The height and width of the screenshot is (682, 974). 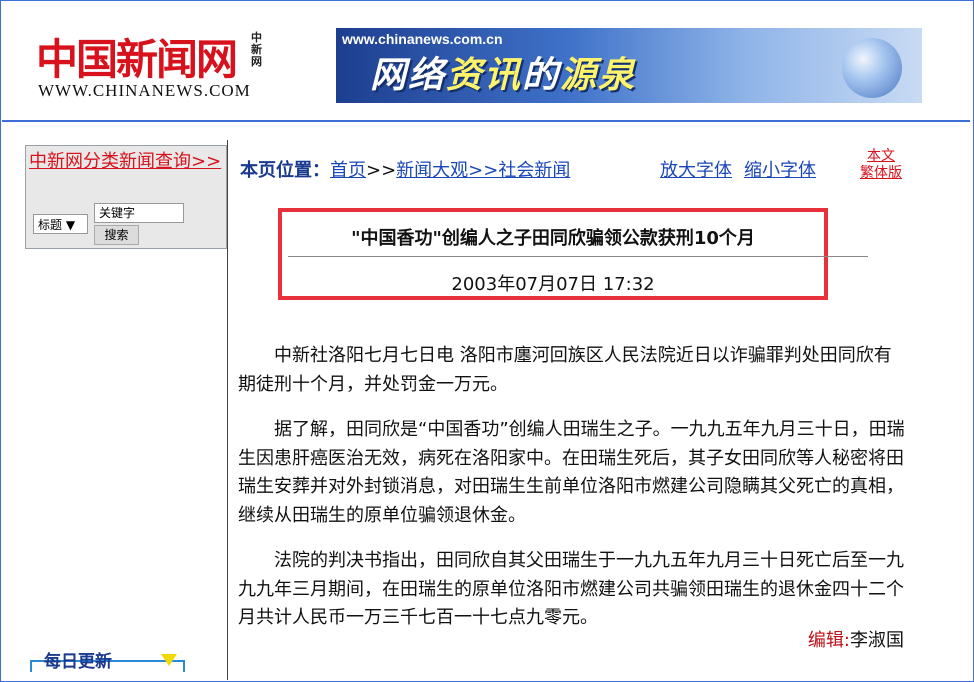 I want to click on category-search-link: 中新网分类新闻查询>>, so click(x=126, y=161).